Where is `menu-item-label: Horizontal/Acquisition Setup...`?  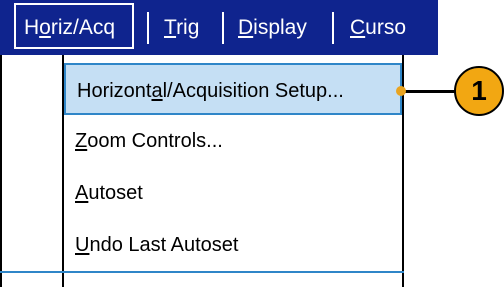 menu-item-label: Horizontal/Acquisition Setup... is located at coordinates (210, 91).